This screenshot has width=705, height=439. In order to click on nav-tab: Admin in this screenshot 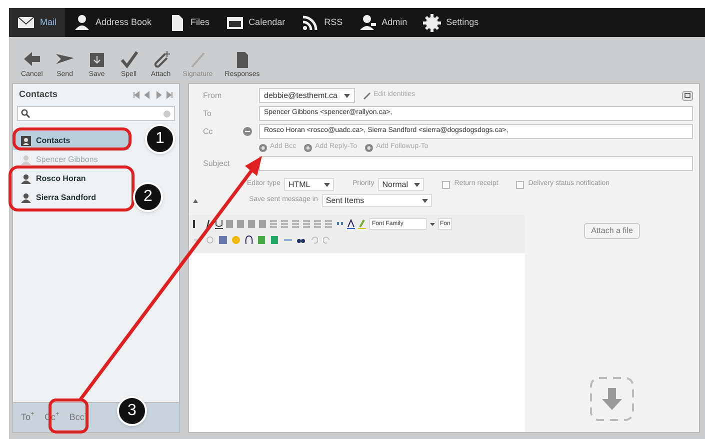, I will do `click(383, 22)`.